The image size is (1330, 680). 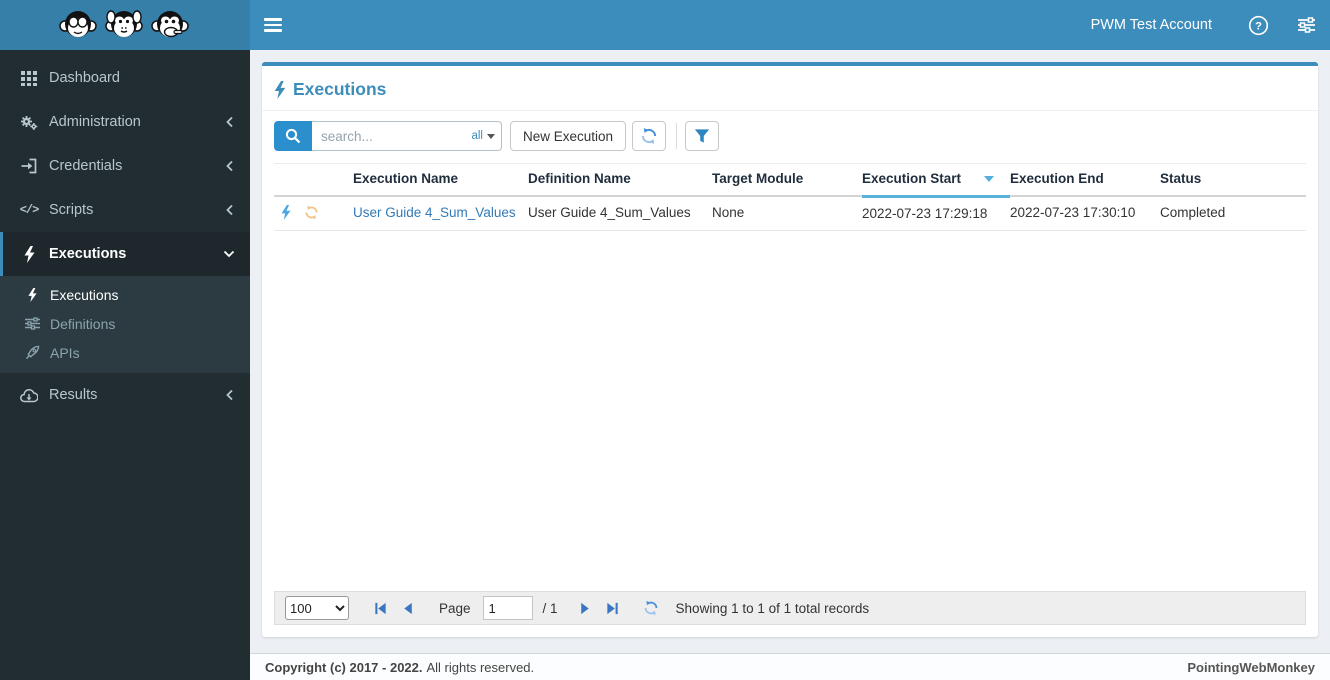 I want to click on submenu-item-executions: Executions, so click(x=125, y=294).